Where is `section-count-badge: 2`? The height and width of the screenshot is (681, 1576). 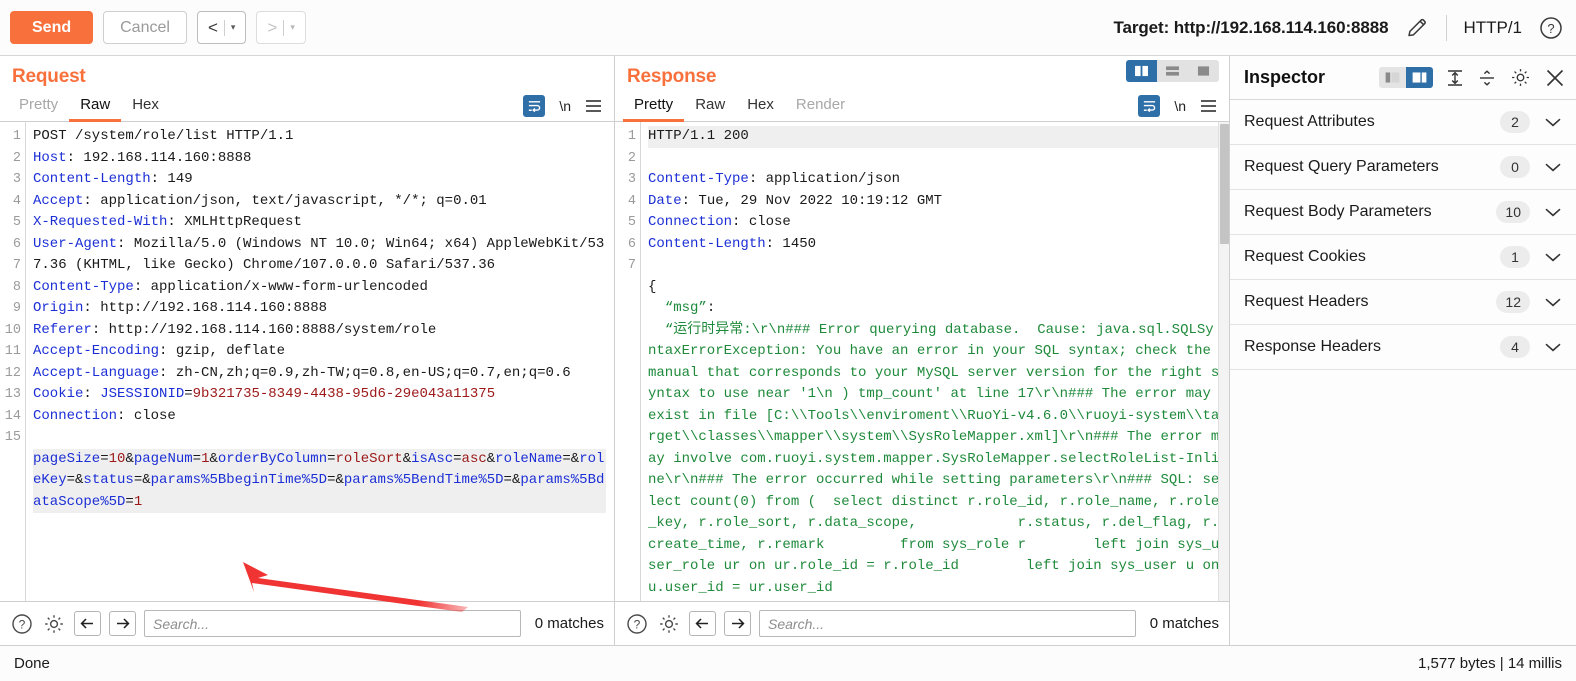 section-count-badge: 2 is located at coordinates (1515, 122).